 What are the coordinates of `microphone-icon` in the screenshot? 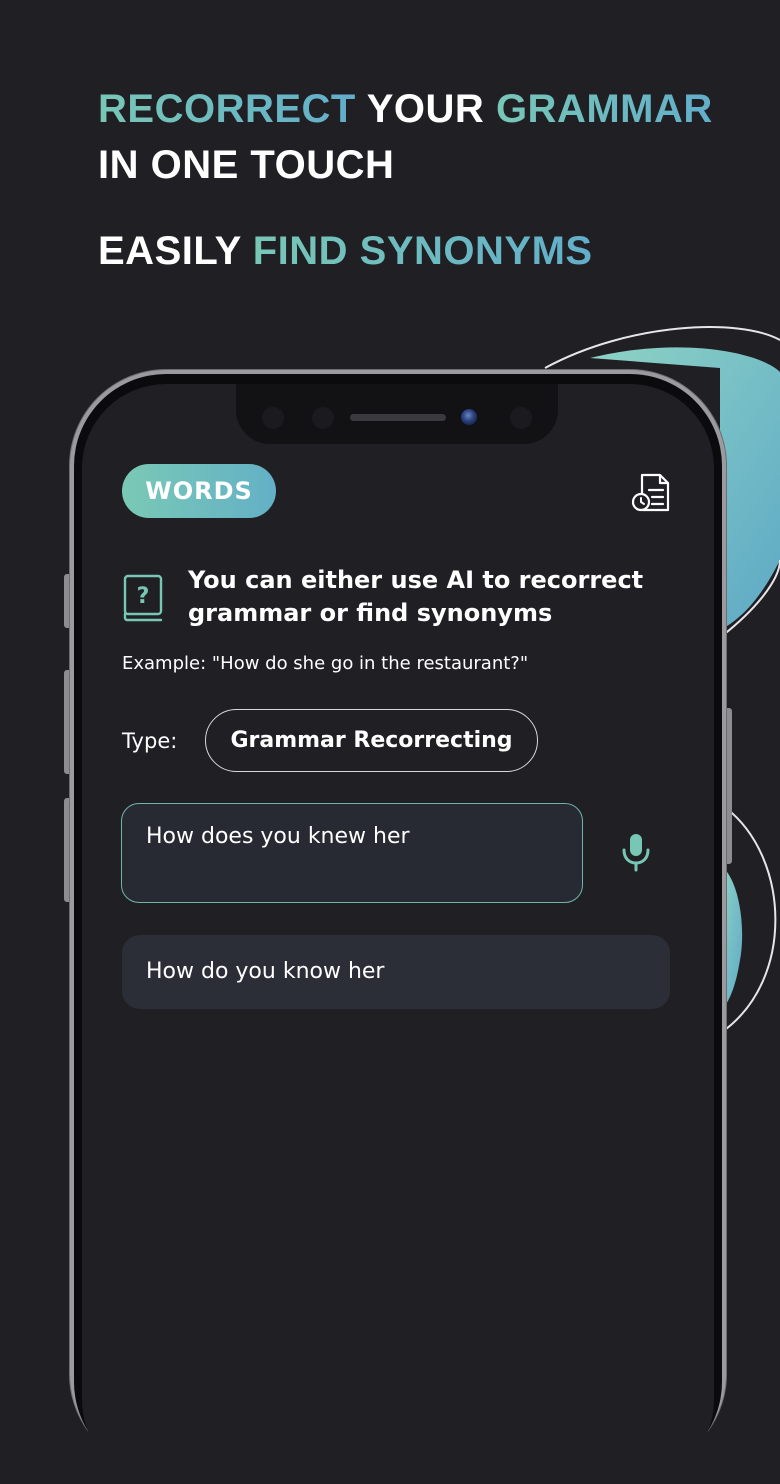 It's located at (636, 853).